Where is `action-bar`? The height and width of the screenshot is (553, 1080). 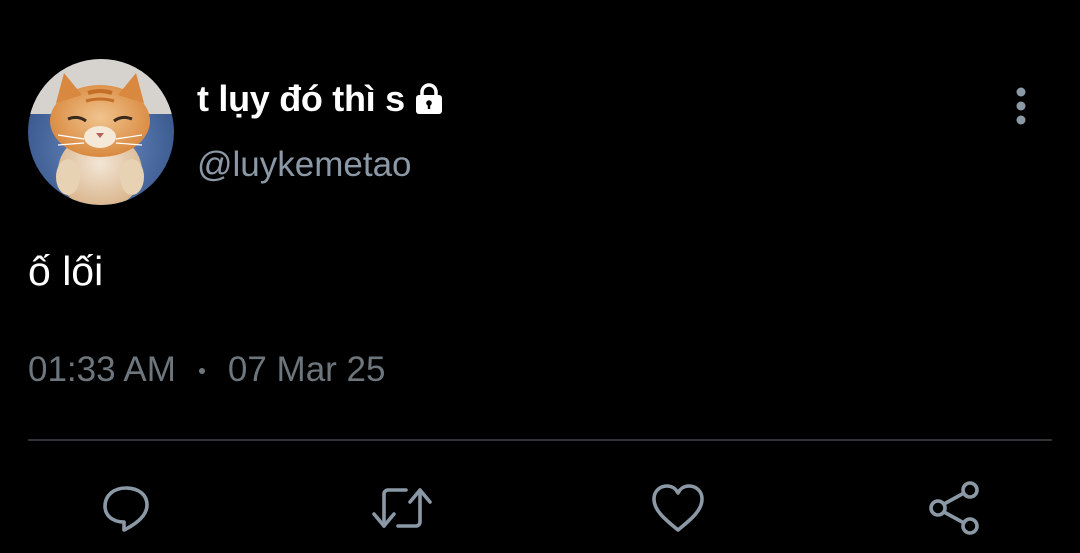
action-bar is located at coordinates (540, 509).